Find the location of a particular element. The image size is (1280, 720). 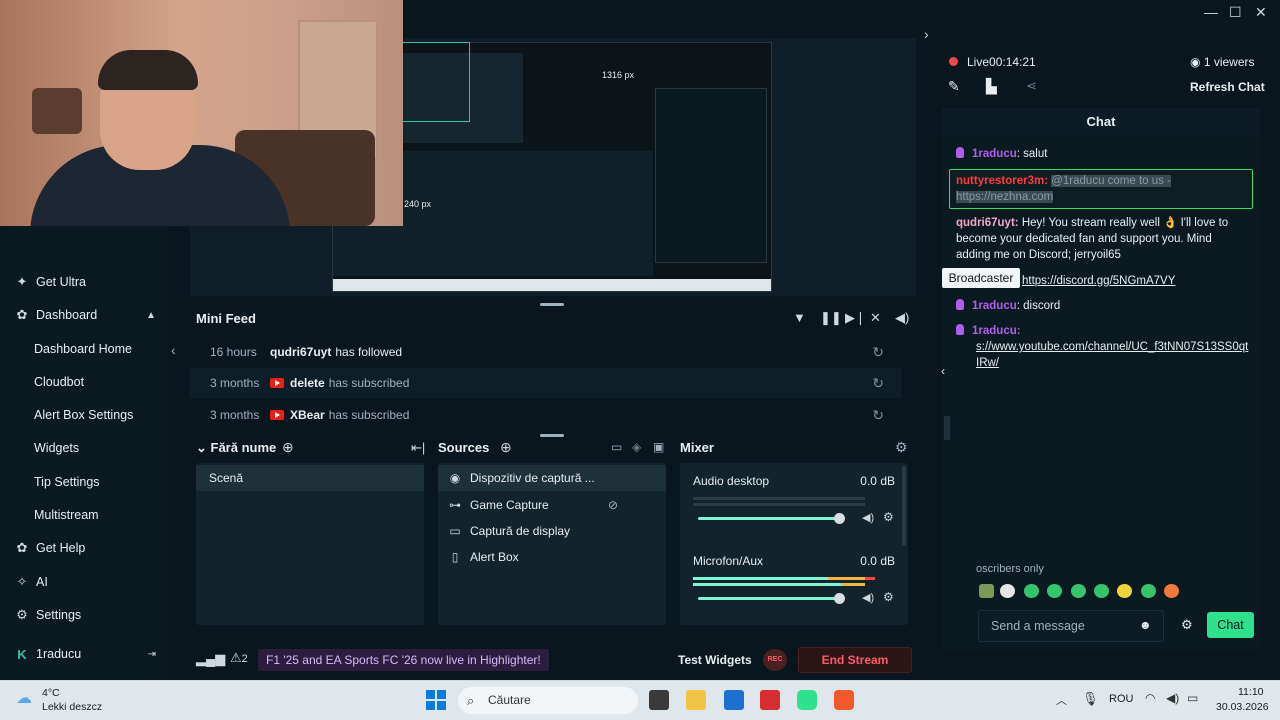

file-explorer-icon is located at coordinates (696, 700).